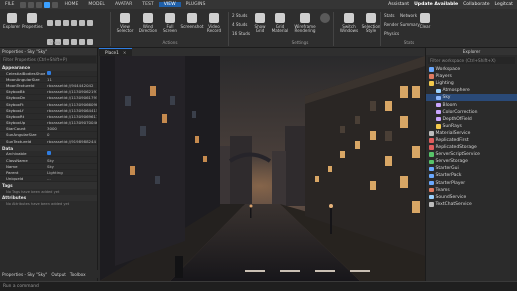  Describe the element at coordinates (71, 79) in the screenshot. I see `property-value: 11` at that location.